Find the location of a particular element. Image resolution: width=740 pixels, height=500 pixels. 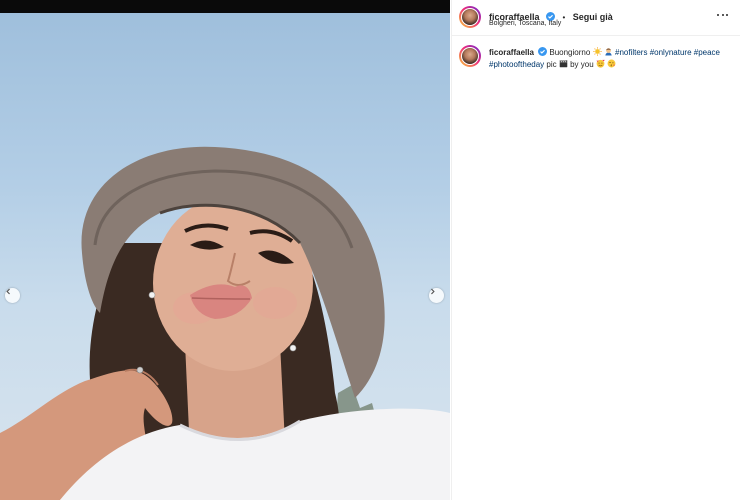

clapper-board-emoji-icon is located at coordinates (563, 64).